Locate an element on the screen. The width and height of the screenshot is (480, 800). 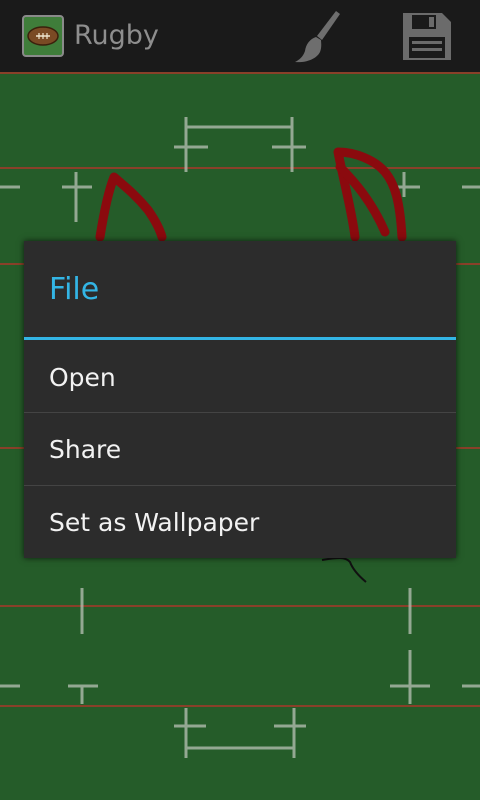
open-label: Open is located at coordinates (82, 377).